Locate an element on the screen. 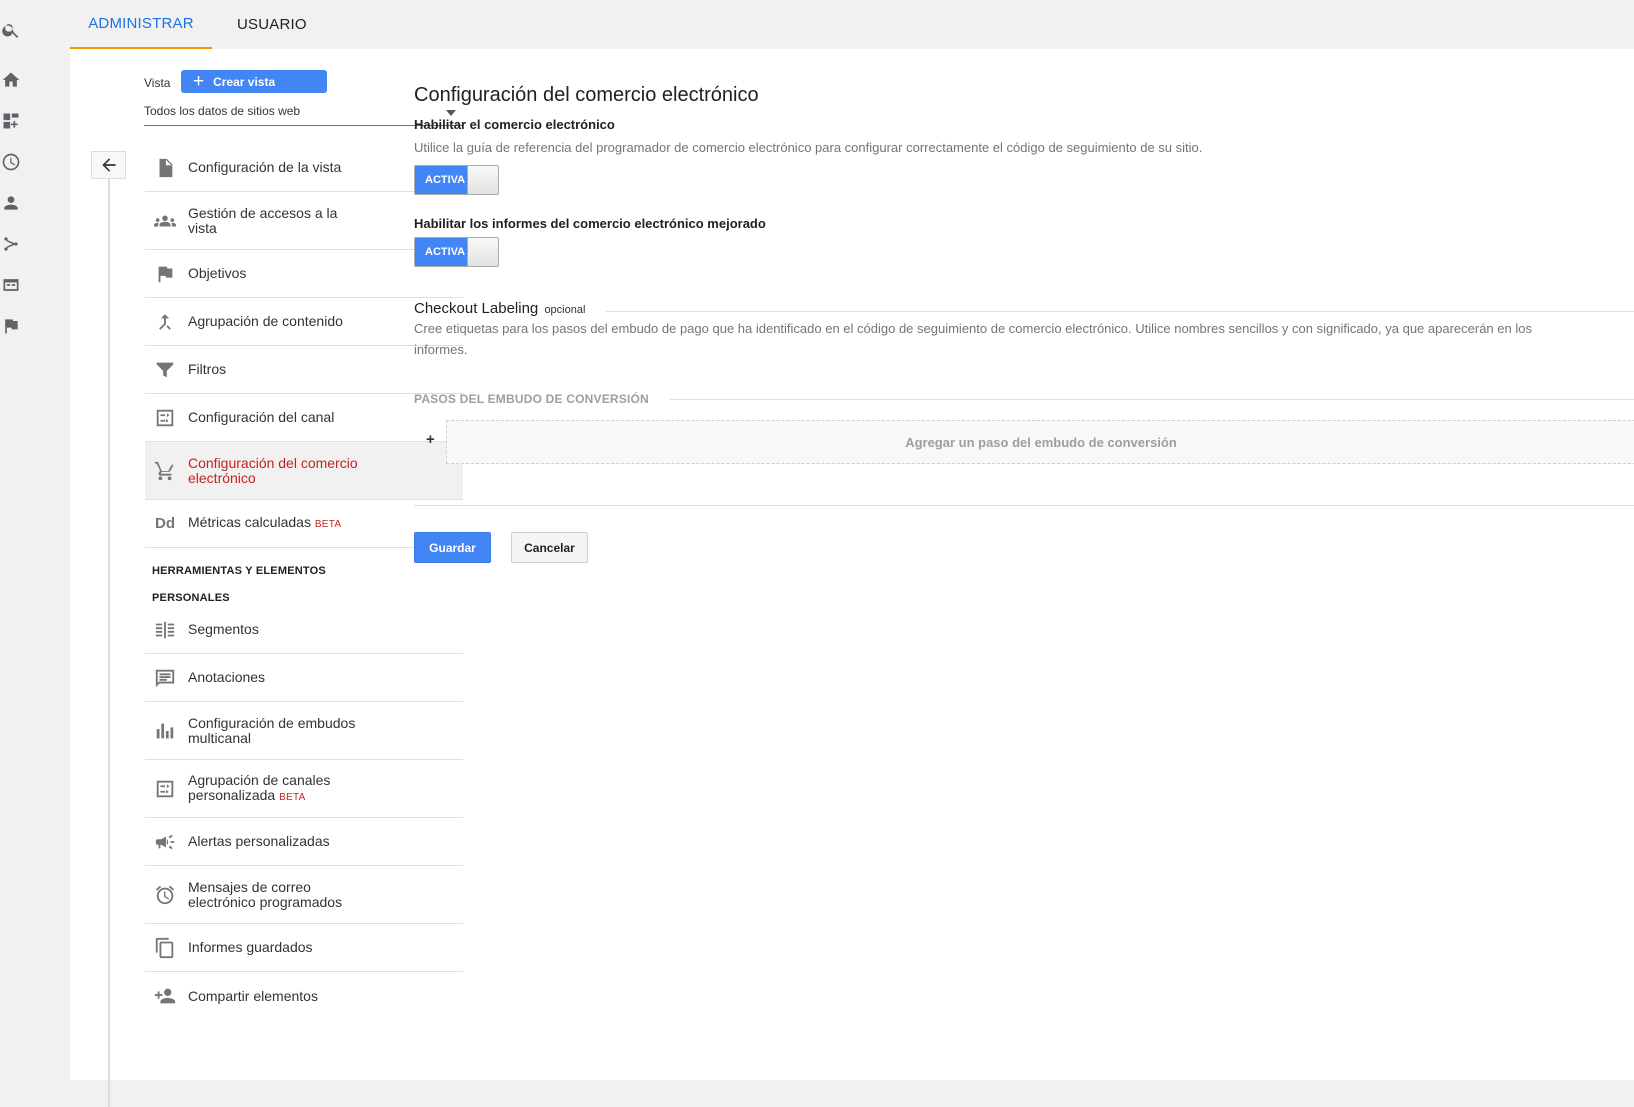 The image size is (1634, 1107). sidebar-item-label: Configuración de la vista is located at coordinates (264, 167).